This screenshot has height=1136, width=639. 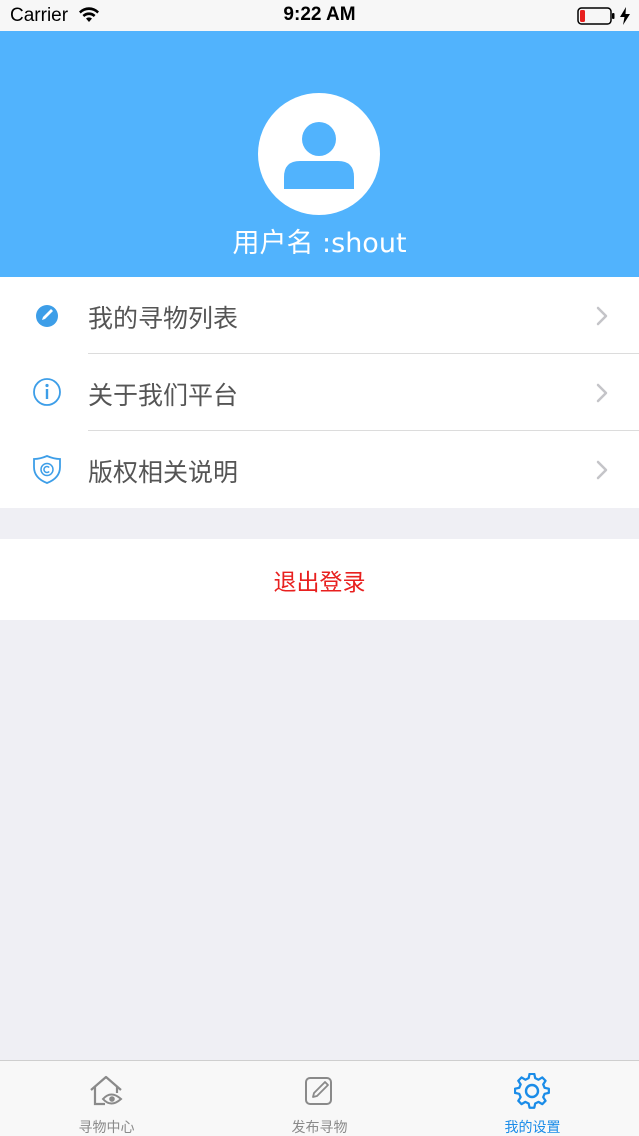 What do you see at coordinates (319, 315) in the screenshot?
I see `menu-item-my-lost-items: 我的寻物列表` at bounding box center [319, 315].